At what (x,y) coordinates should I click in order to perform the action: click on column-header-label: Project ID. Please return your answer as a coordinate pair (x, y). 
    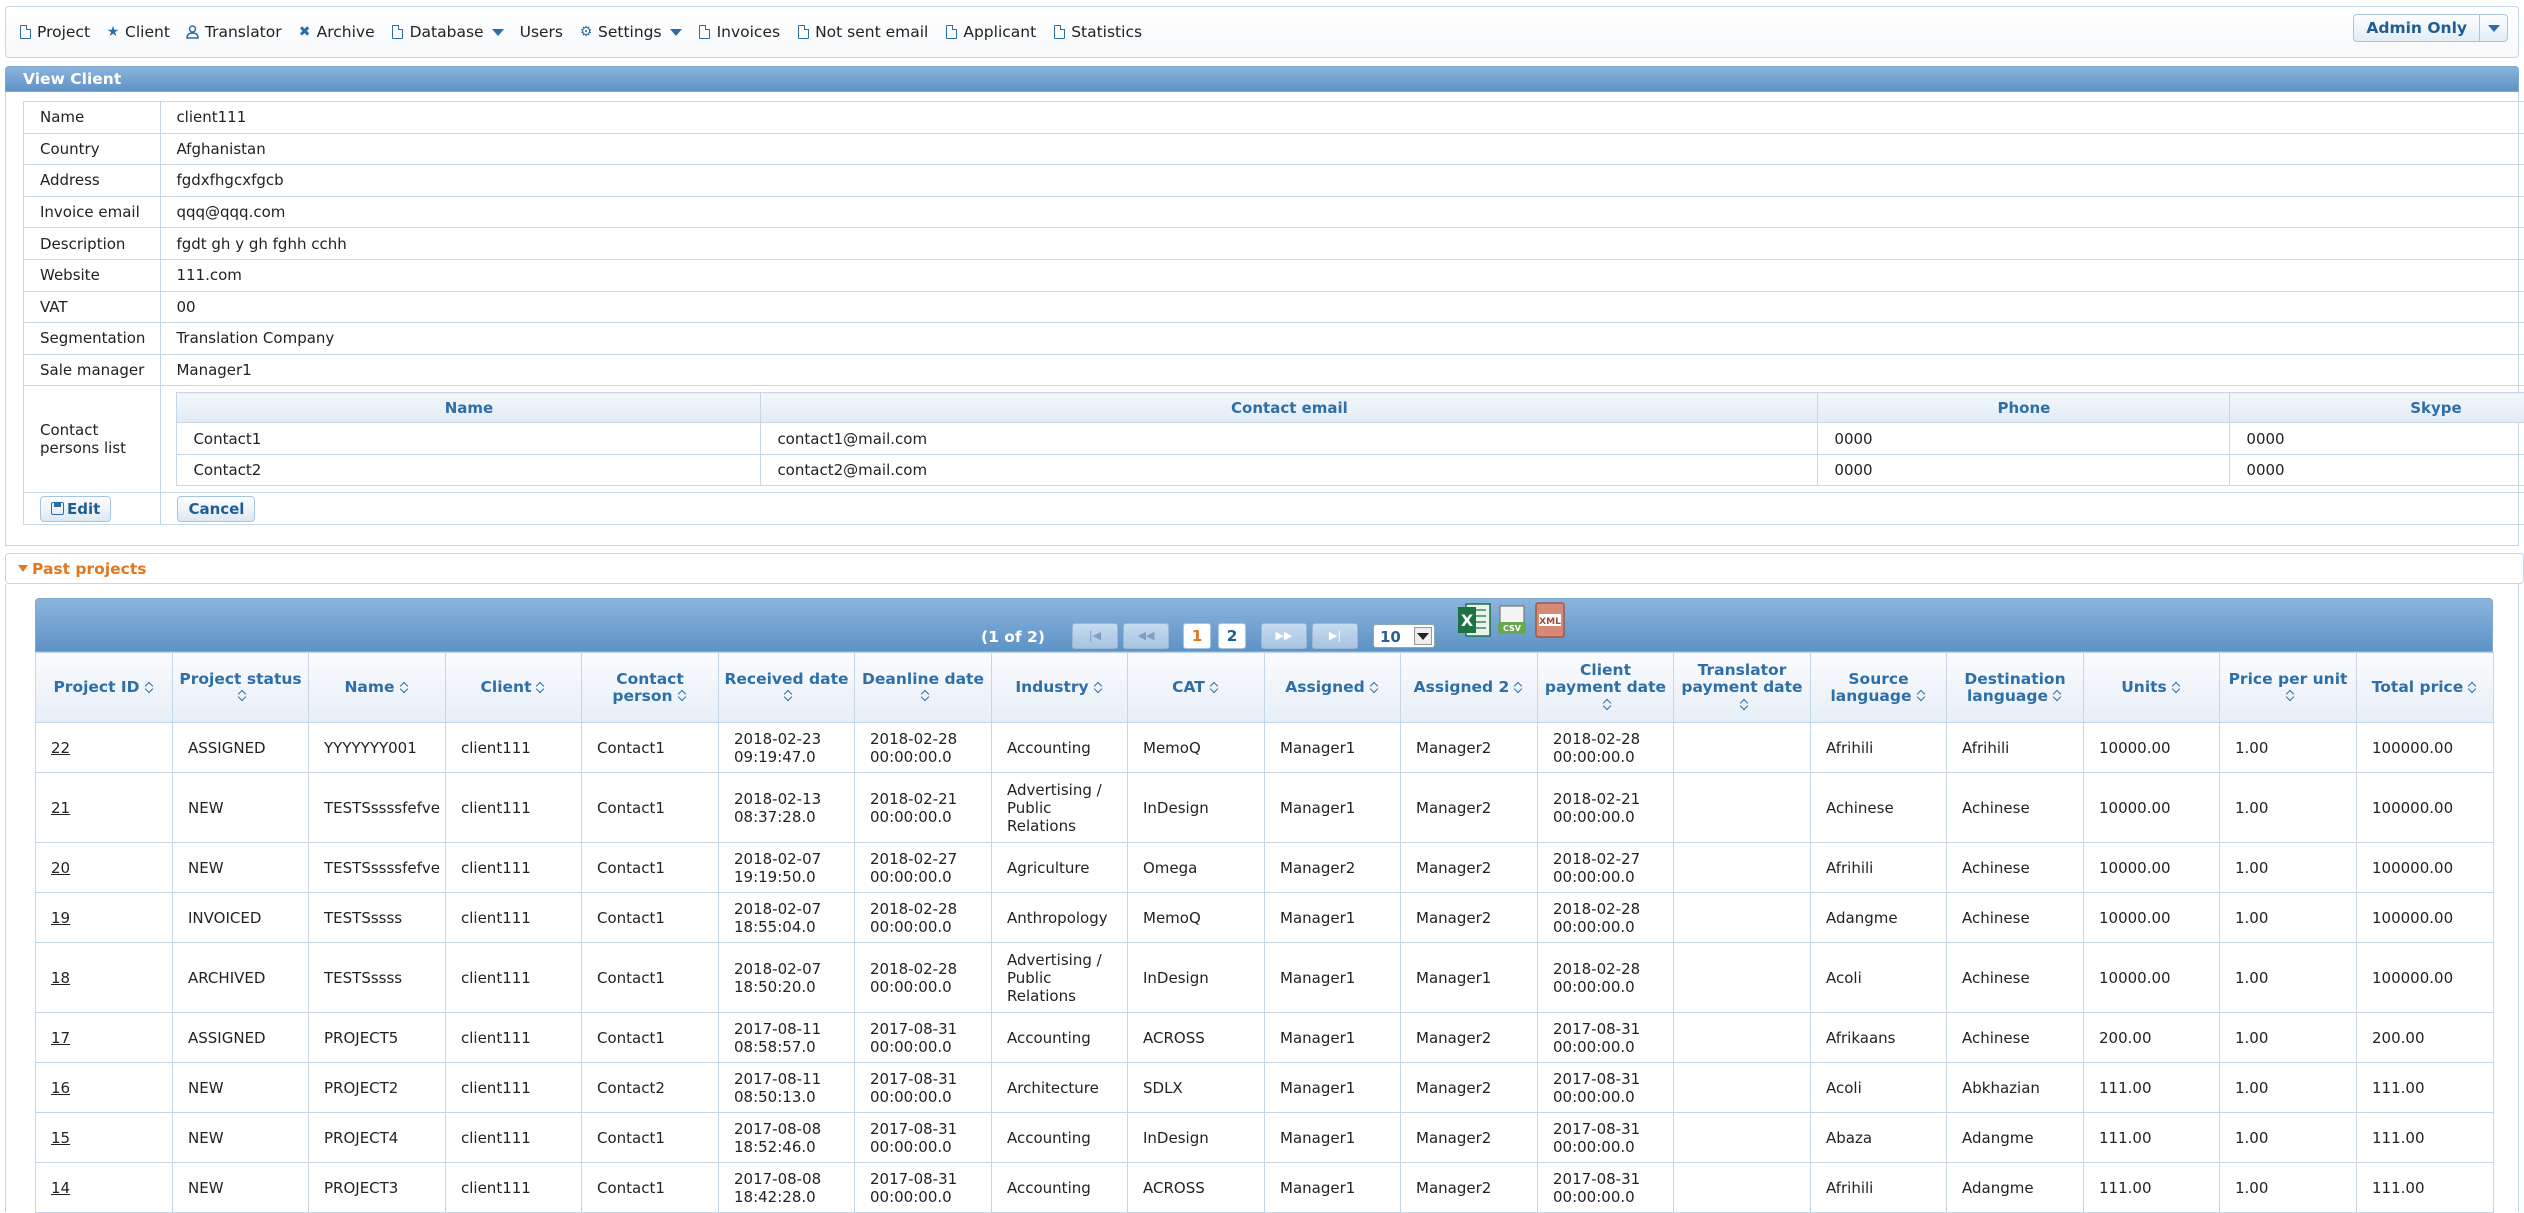
    Looking at the image, I should click on (96, 687).